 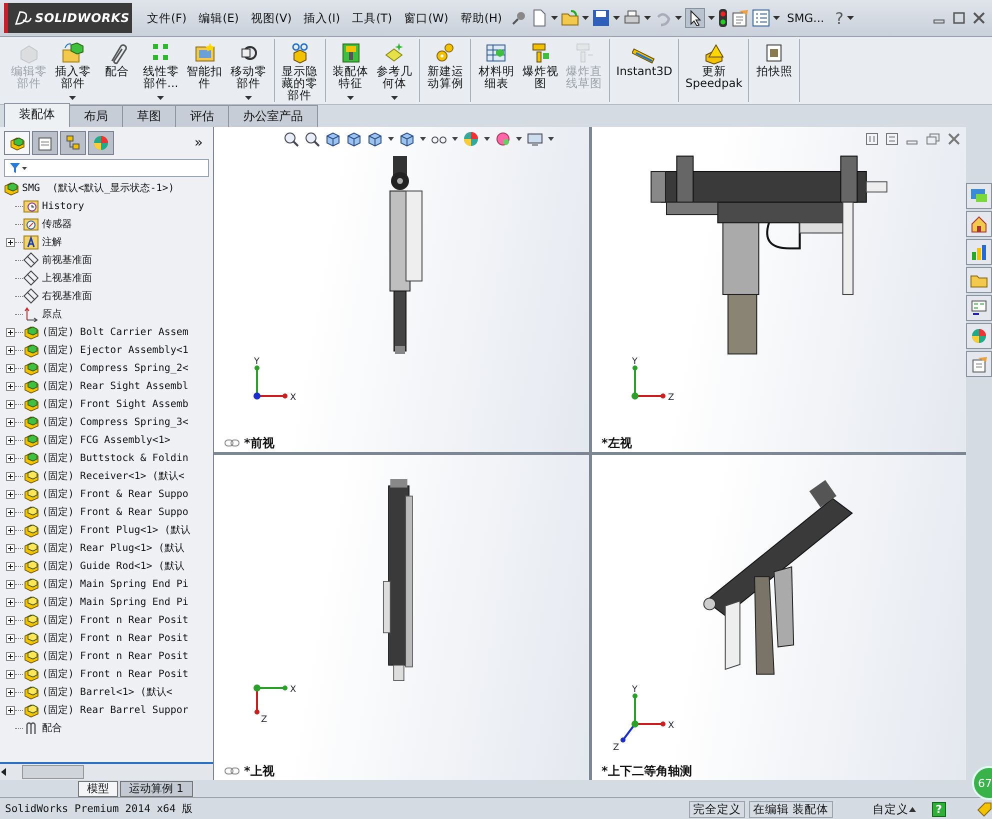 I want to click on menu-item: 文件(F), so click(x=167, y=18).